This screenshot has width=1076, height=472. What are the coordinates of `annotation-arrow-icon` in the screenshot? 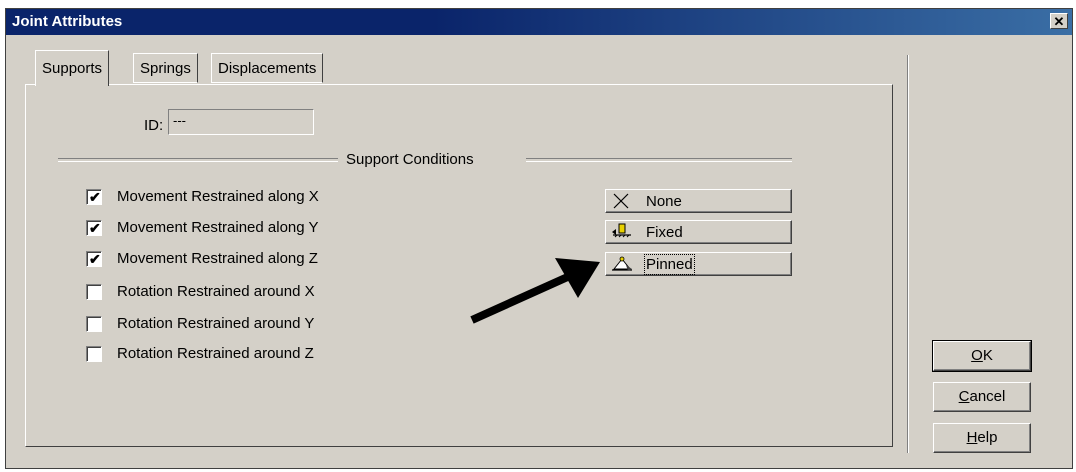 It's located at (535, 291).